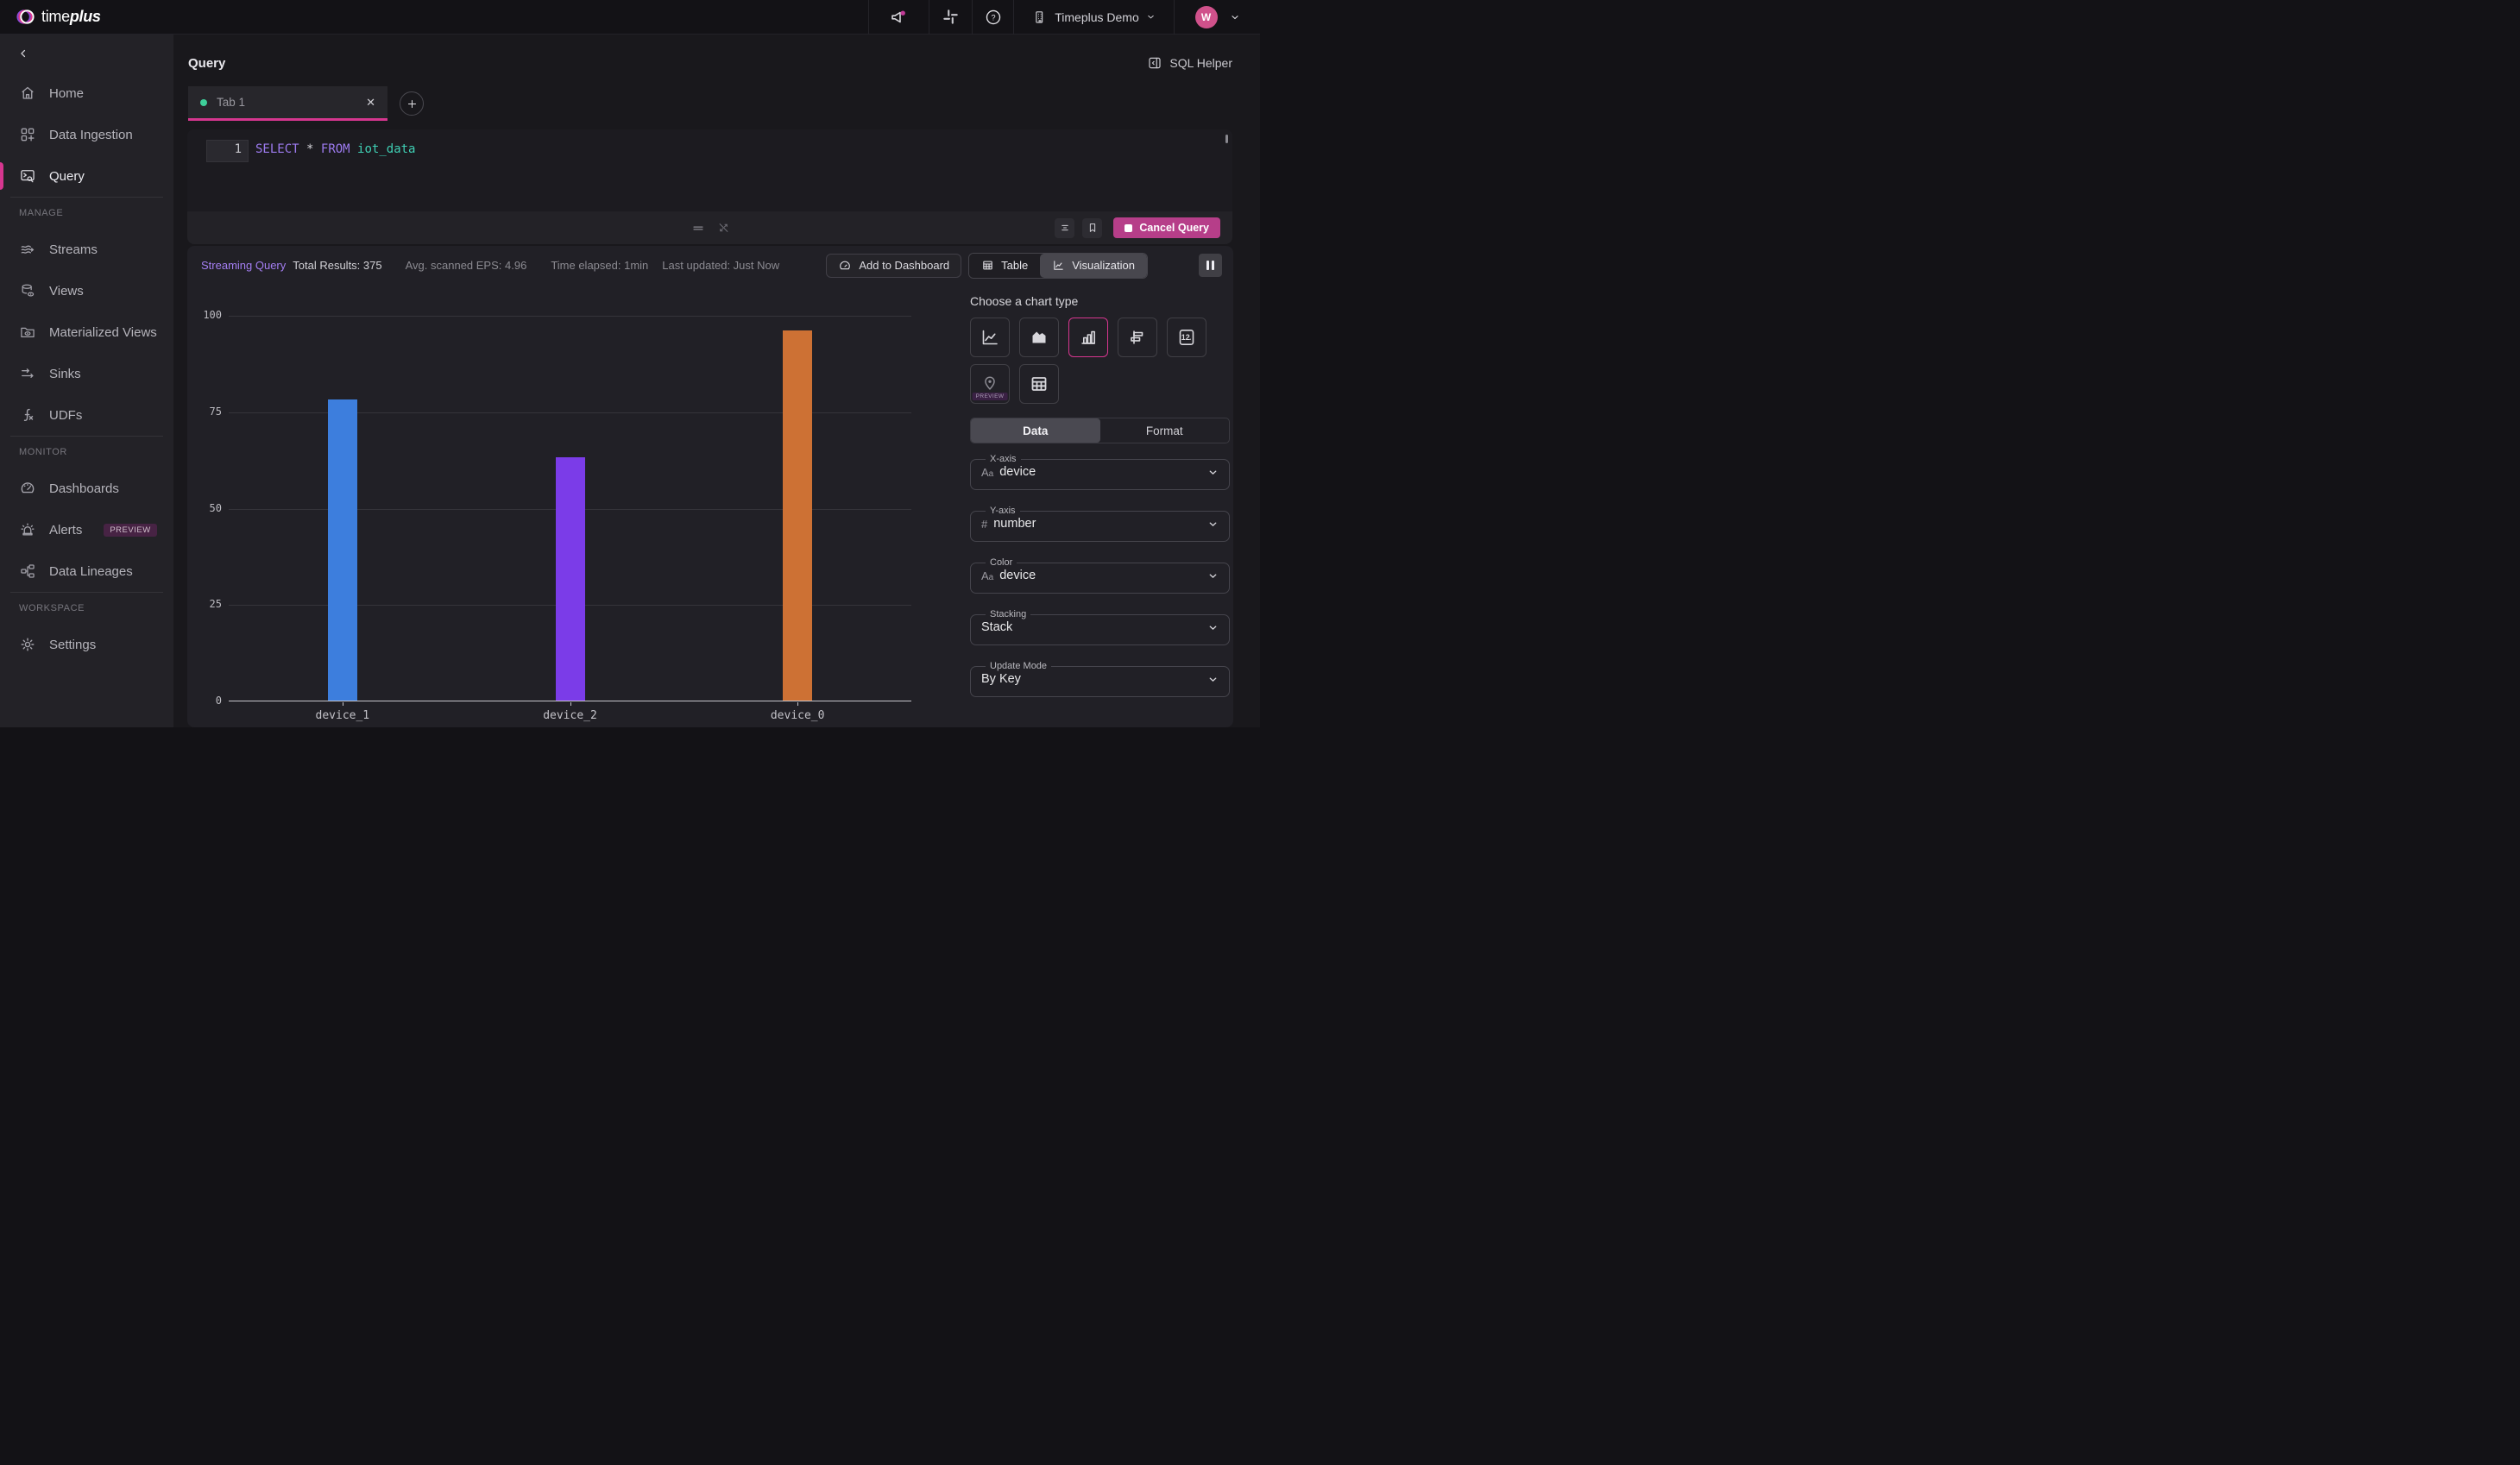 The height and width of the screenshot is (1465, 2520). What do you see at coordinates (66, 530) in the screenshot?
I see `sidebar-item-label: Alerts` at bounding box center [66, 530].